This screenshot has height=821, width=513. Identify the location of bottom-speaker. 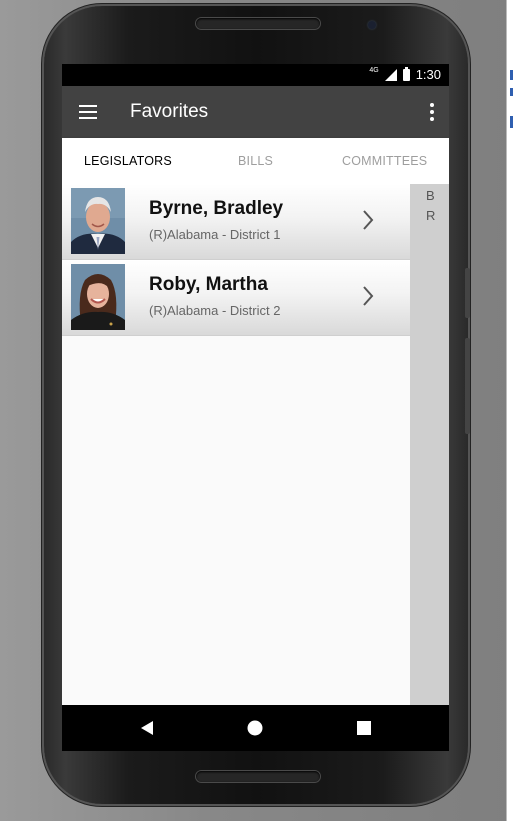
(258, 776).